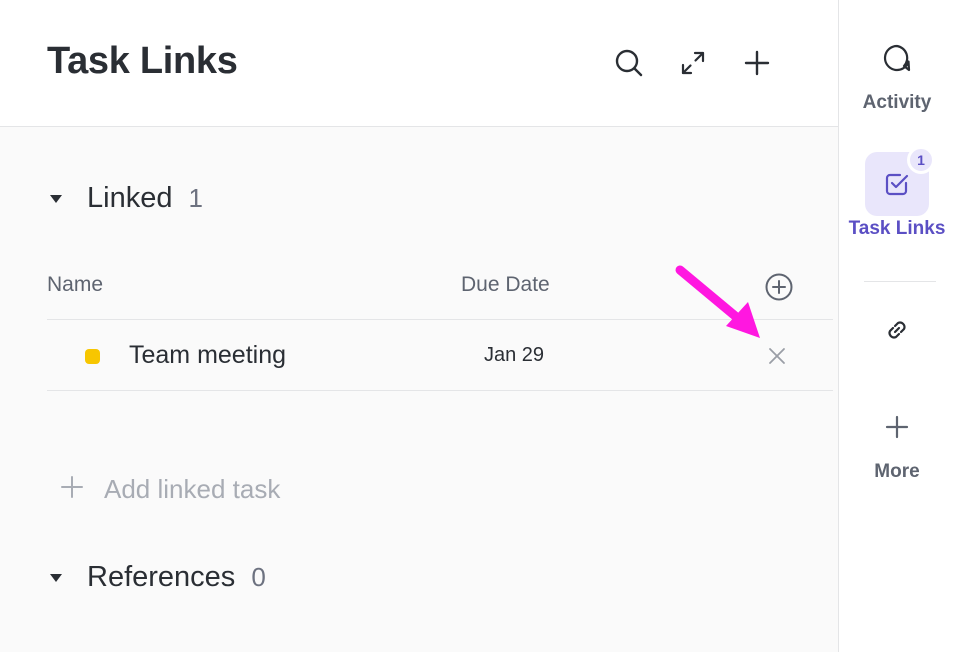  I want to click on task-due-date: Jan 29, so click(514, 355).